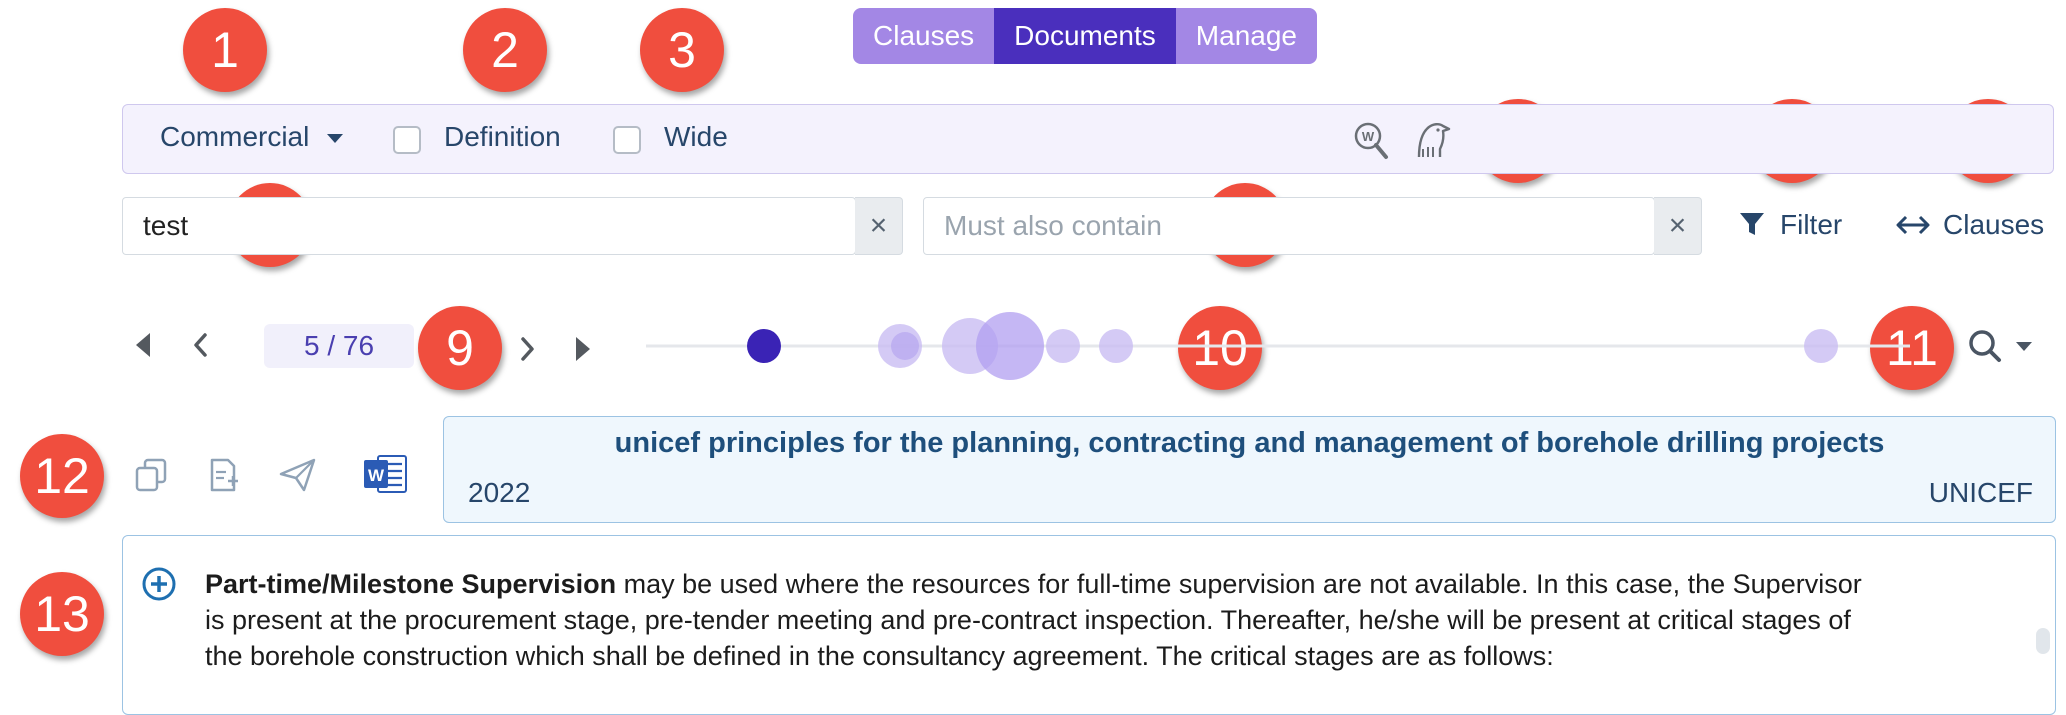  I want to click on marker-12: 12, so click(62, 476).